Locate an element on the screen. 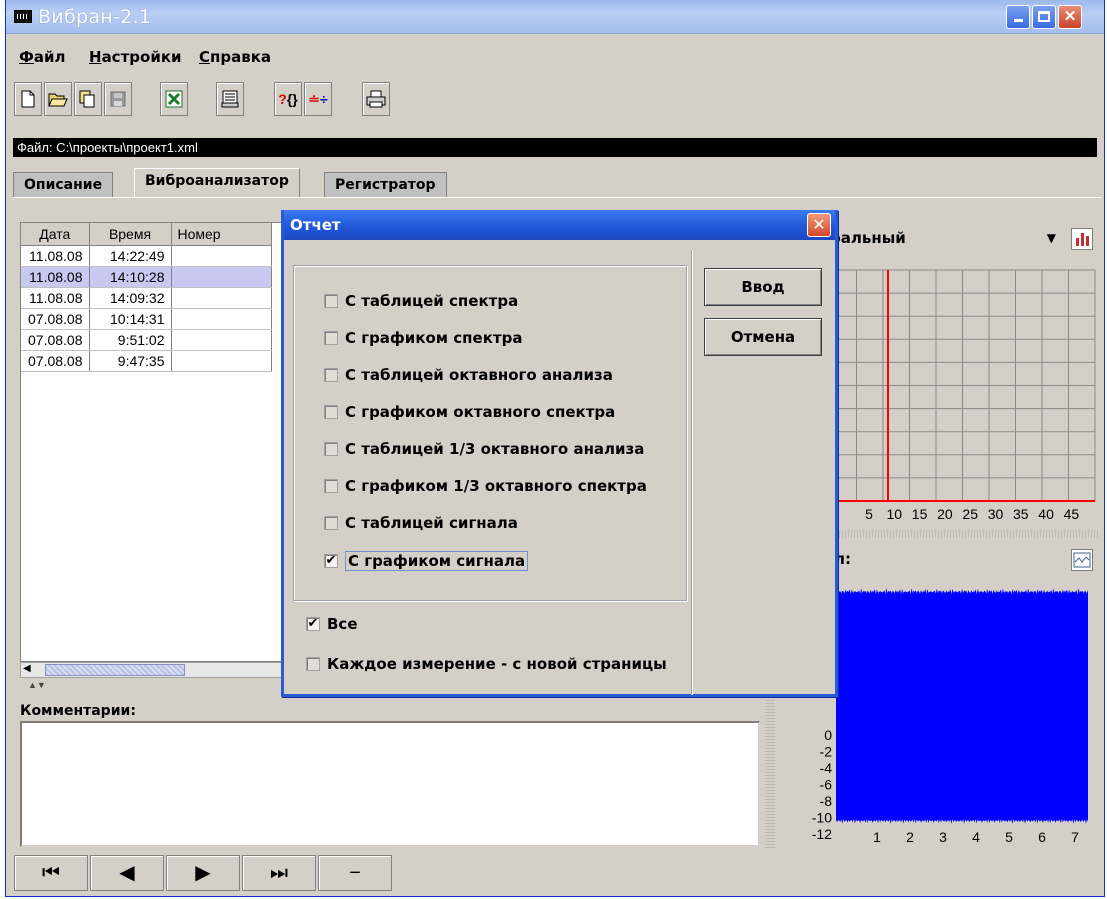 Image resolution: width=1107 pixels, height=899 pixels. menu-file: Файл is located at coordinates (42, 57).